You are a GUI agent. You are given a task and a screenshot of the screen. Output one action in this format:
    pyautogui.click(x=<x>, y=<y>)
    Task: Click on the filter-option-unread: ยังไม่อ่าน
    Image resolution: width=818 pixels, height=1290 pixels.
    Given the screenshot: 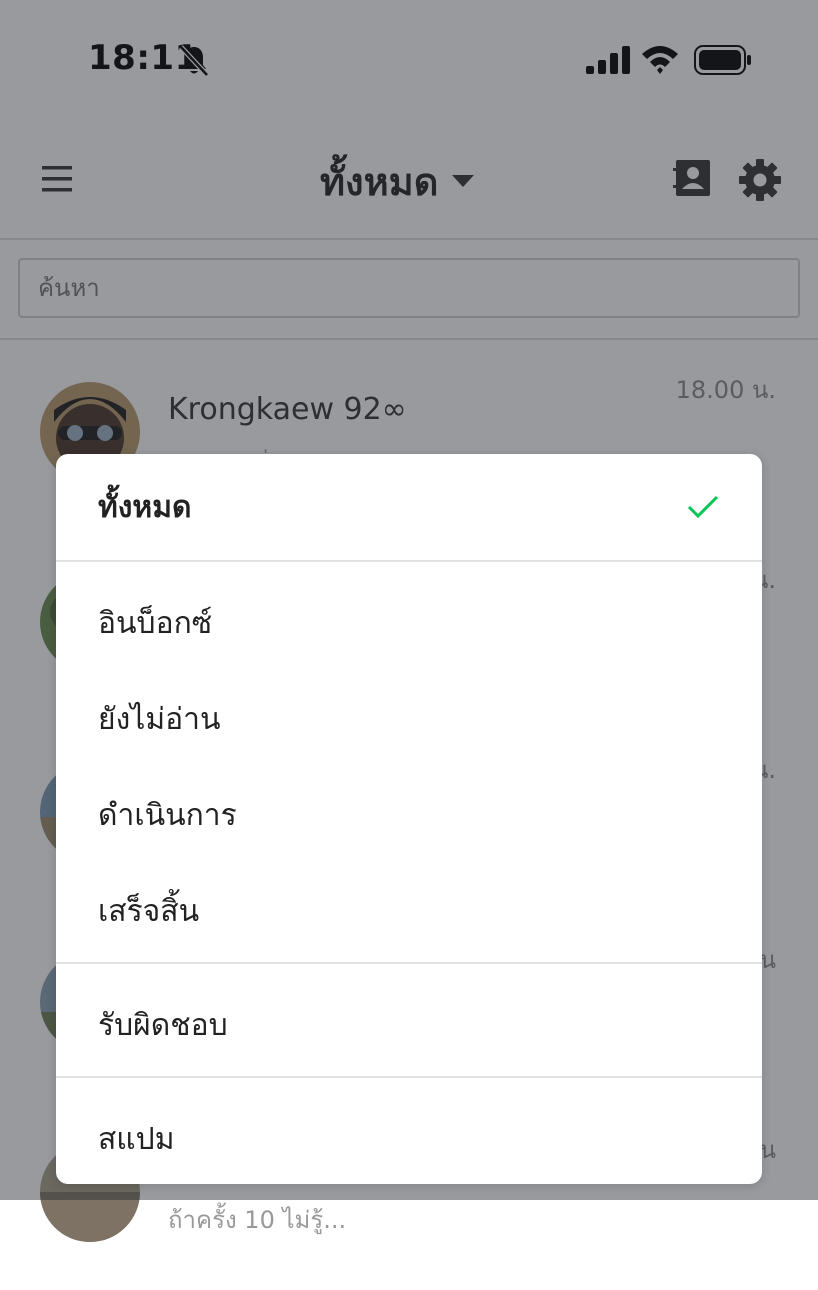 What is the action you would take?
    pyautogui.click(x=409, y=713)
    